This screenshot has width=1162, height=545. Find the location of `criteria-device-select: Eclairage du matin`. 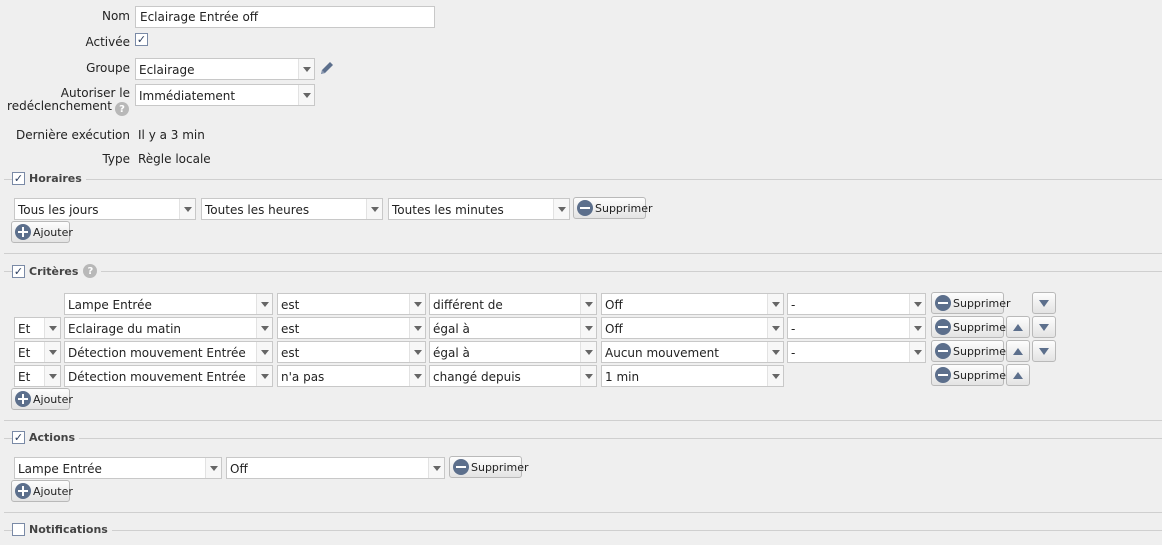

criteria-device-select: Eclairage du matin is located at coordinates (168, 328).